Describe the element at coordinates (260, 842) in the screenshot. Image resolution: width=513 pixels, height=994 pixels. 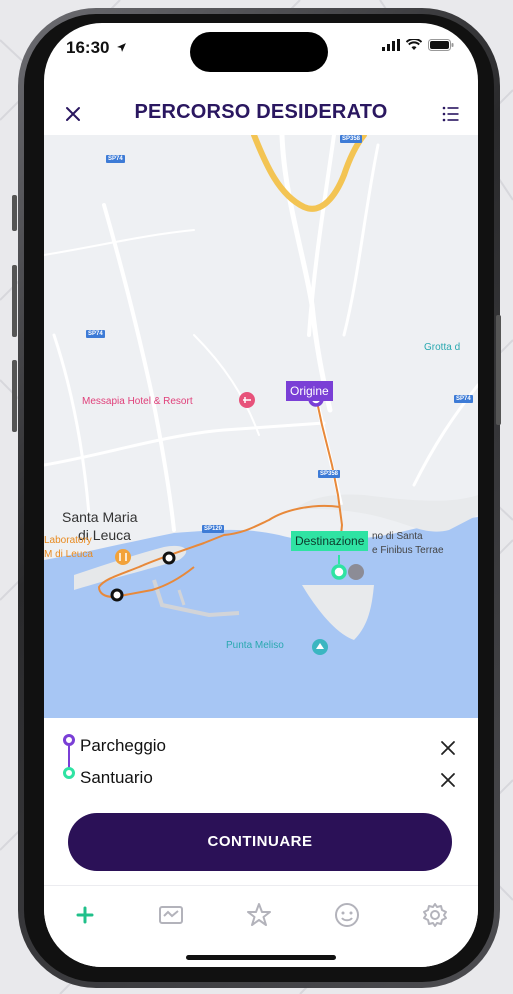
I see `continue-button: CONTINUARE` at that location.